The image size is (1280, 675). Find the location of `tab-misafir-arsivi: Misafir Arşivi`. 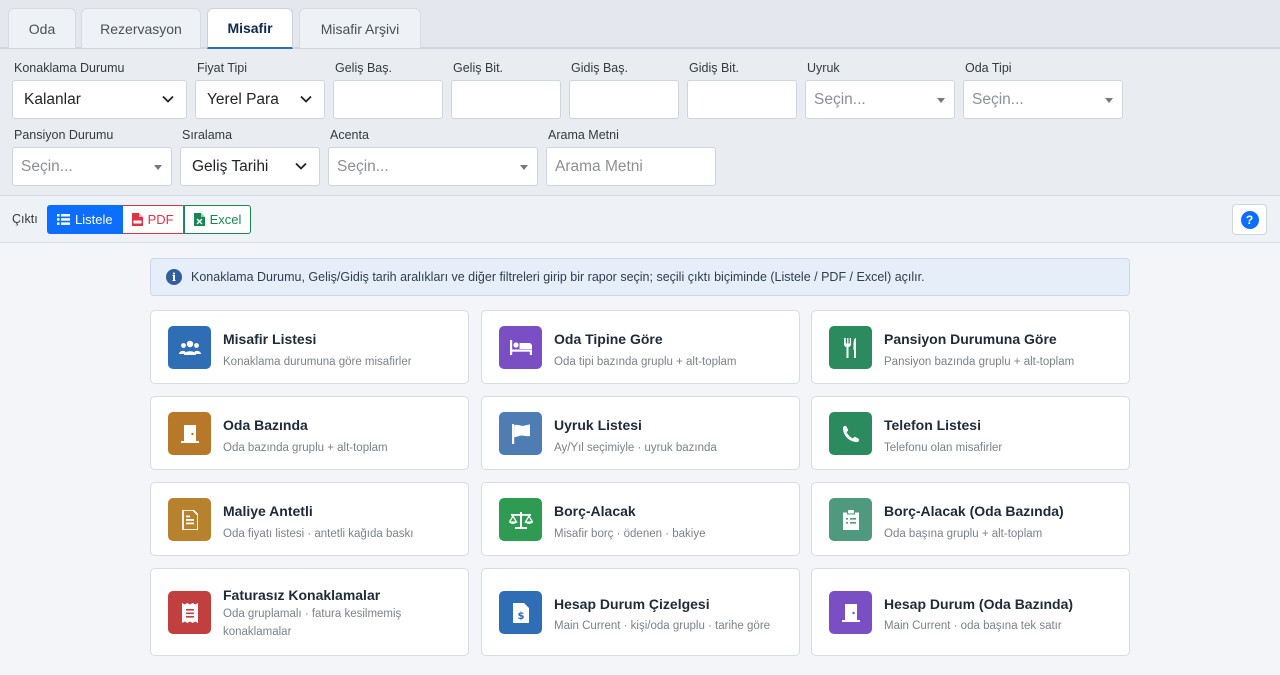

tab-misafir-arsivi: Misafir Arşivi is located at coordinates (360, 28).